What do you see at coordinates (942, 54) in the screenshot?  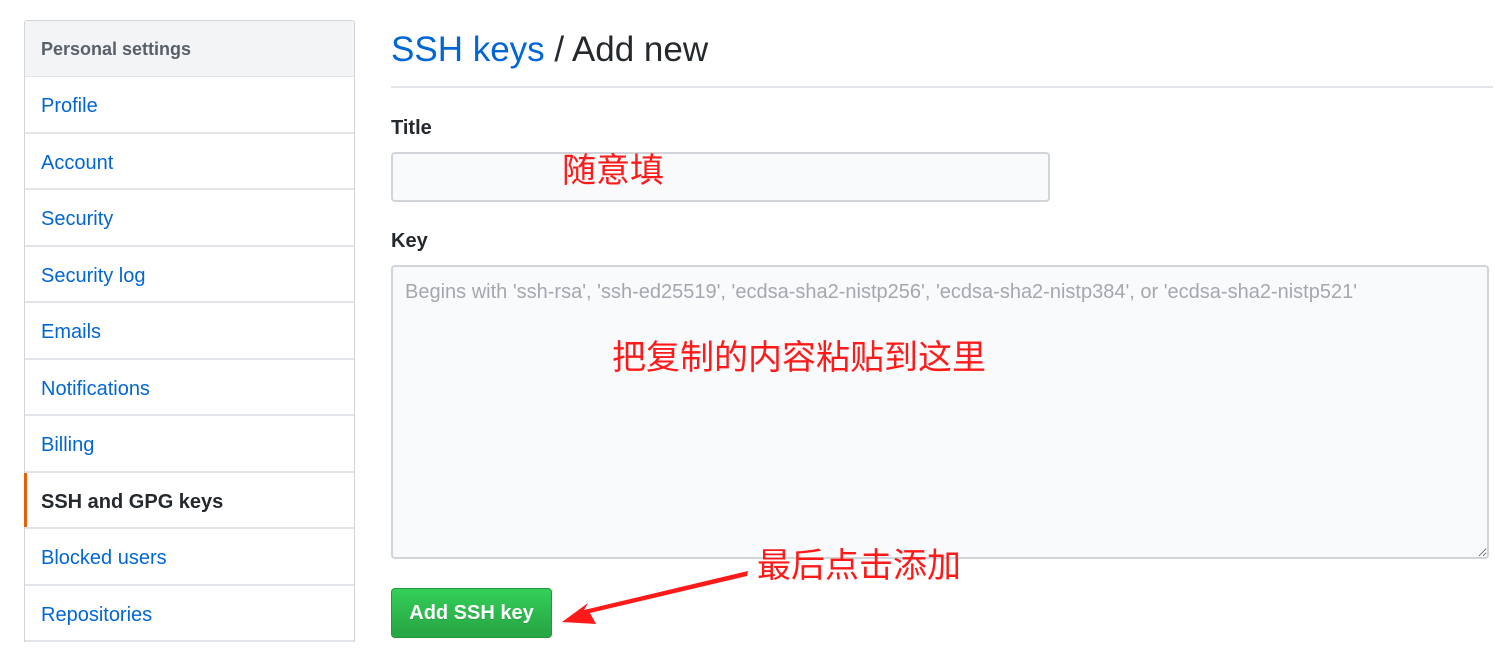 I see `page-title: SSH keys / Add new` at bounding box center [942, 54].